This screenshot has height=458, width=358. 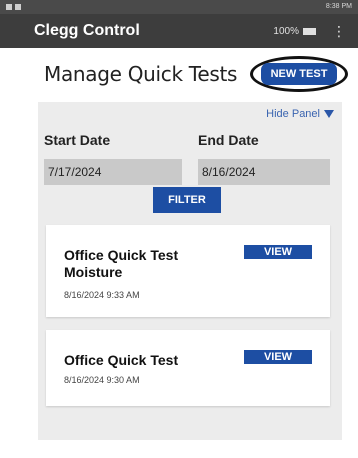 What do you see at coordinates (299, 74) in the screenshot?
I see `new-test-button: NEW TEST` at bounding box center [299, 74].